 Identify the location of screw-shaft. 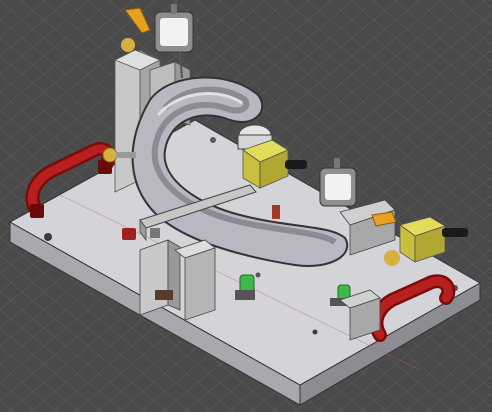
(126, 155).